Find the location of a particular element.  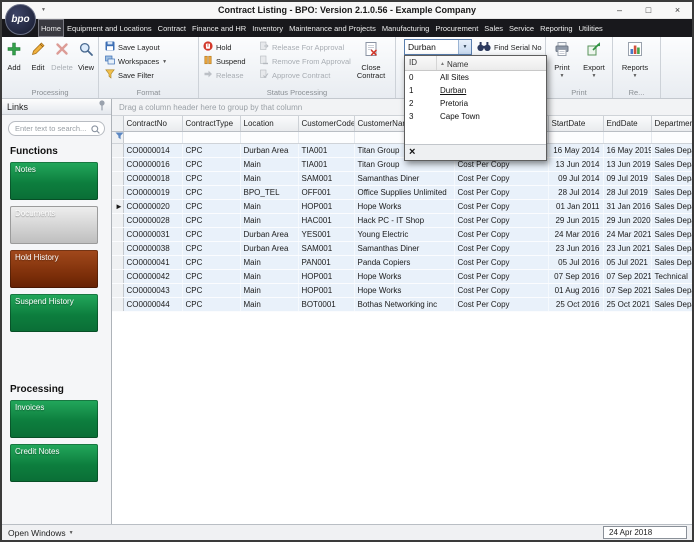

cell: 13 Jun 2019 is located at coordinates (627, 164).